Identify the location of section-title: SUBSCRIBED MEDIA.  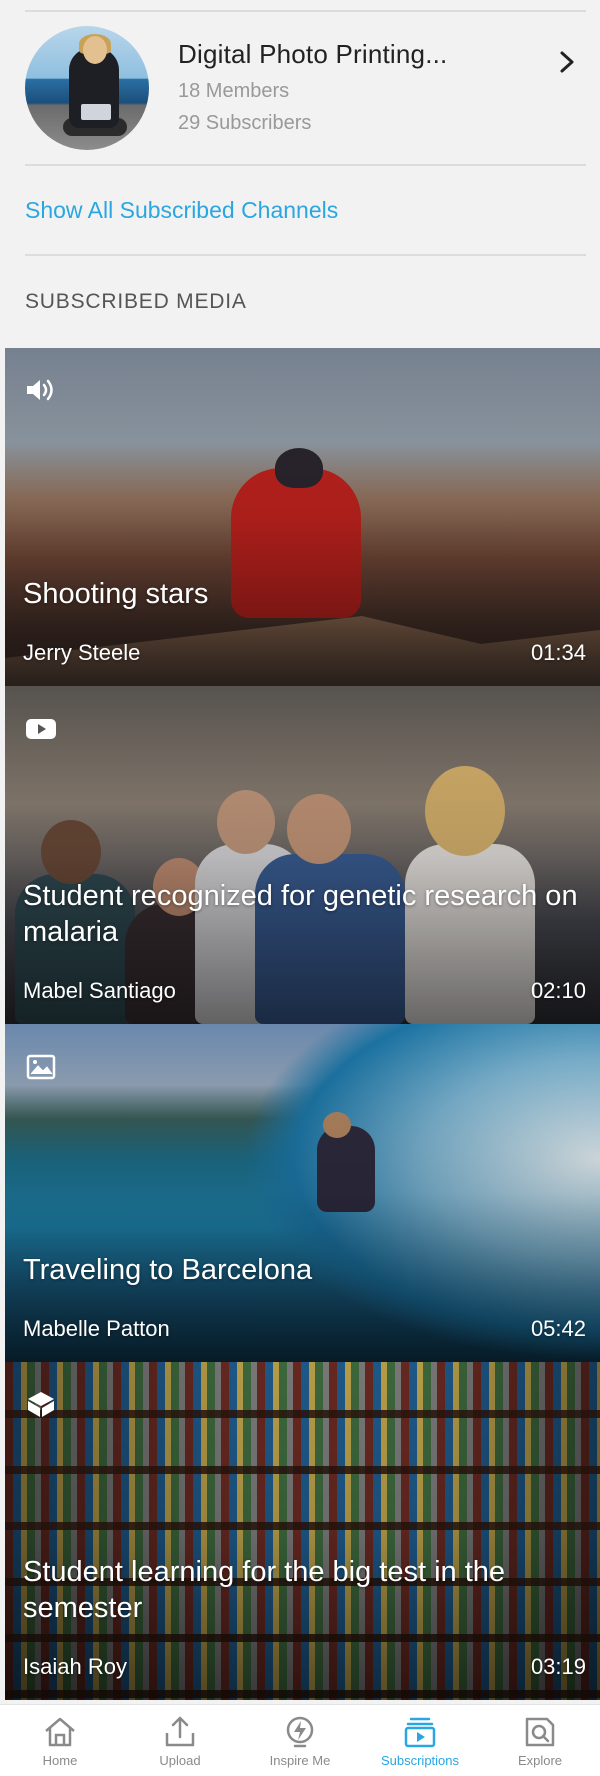
(136, 301).